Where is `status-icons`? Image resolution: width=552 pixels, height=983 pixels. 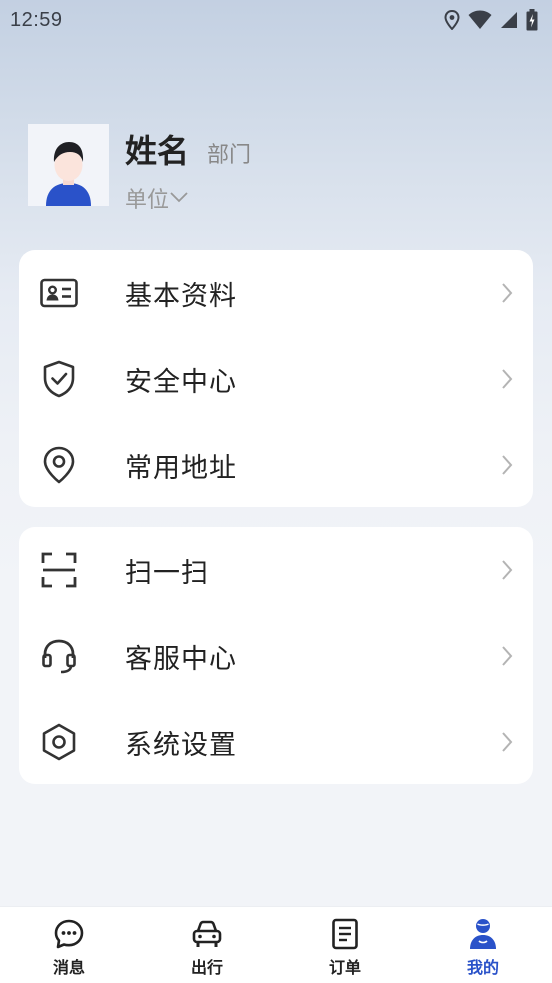
status-icons is located at coordinates (491, 20).